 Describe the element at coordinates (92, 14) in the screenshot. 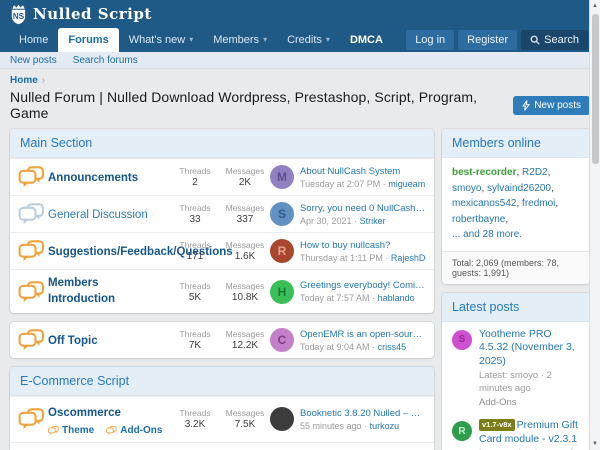

I see `site-name: Nulled Script` at that location.